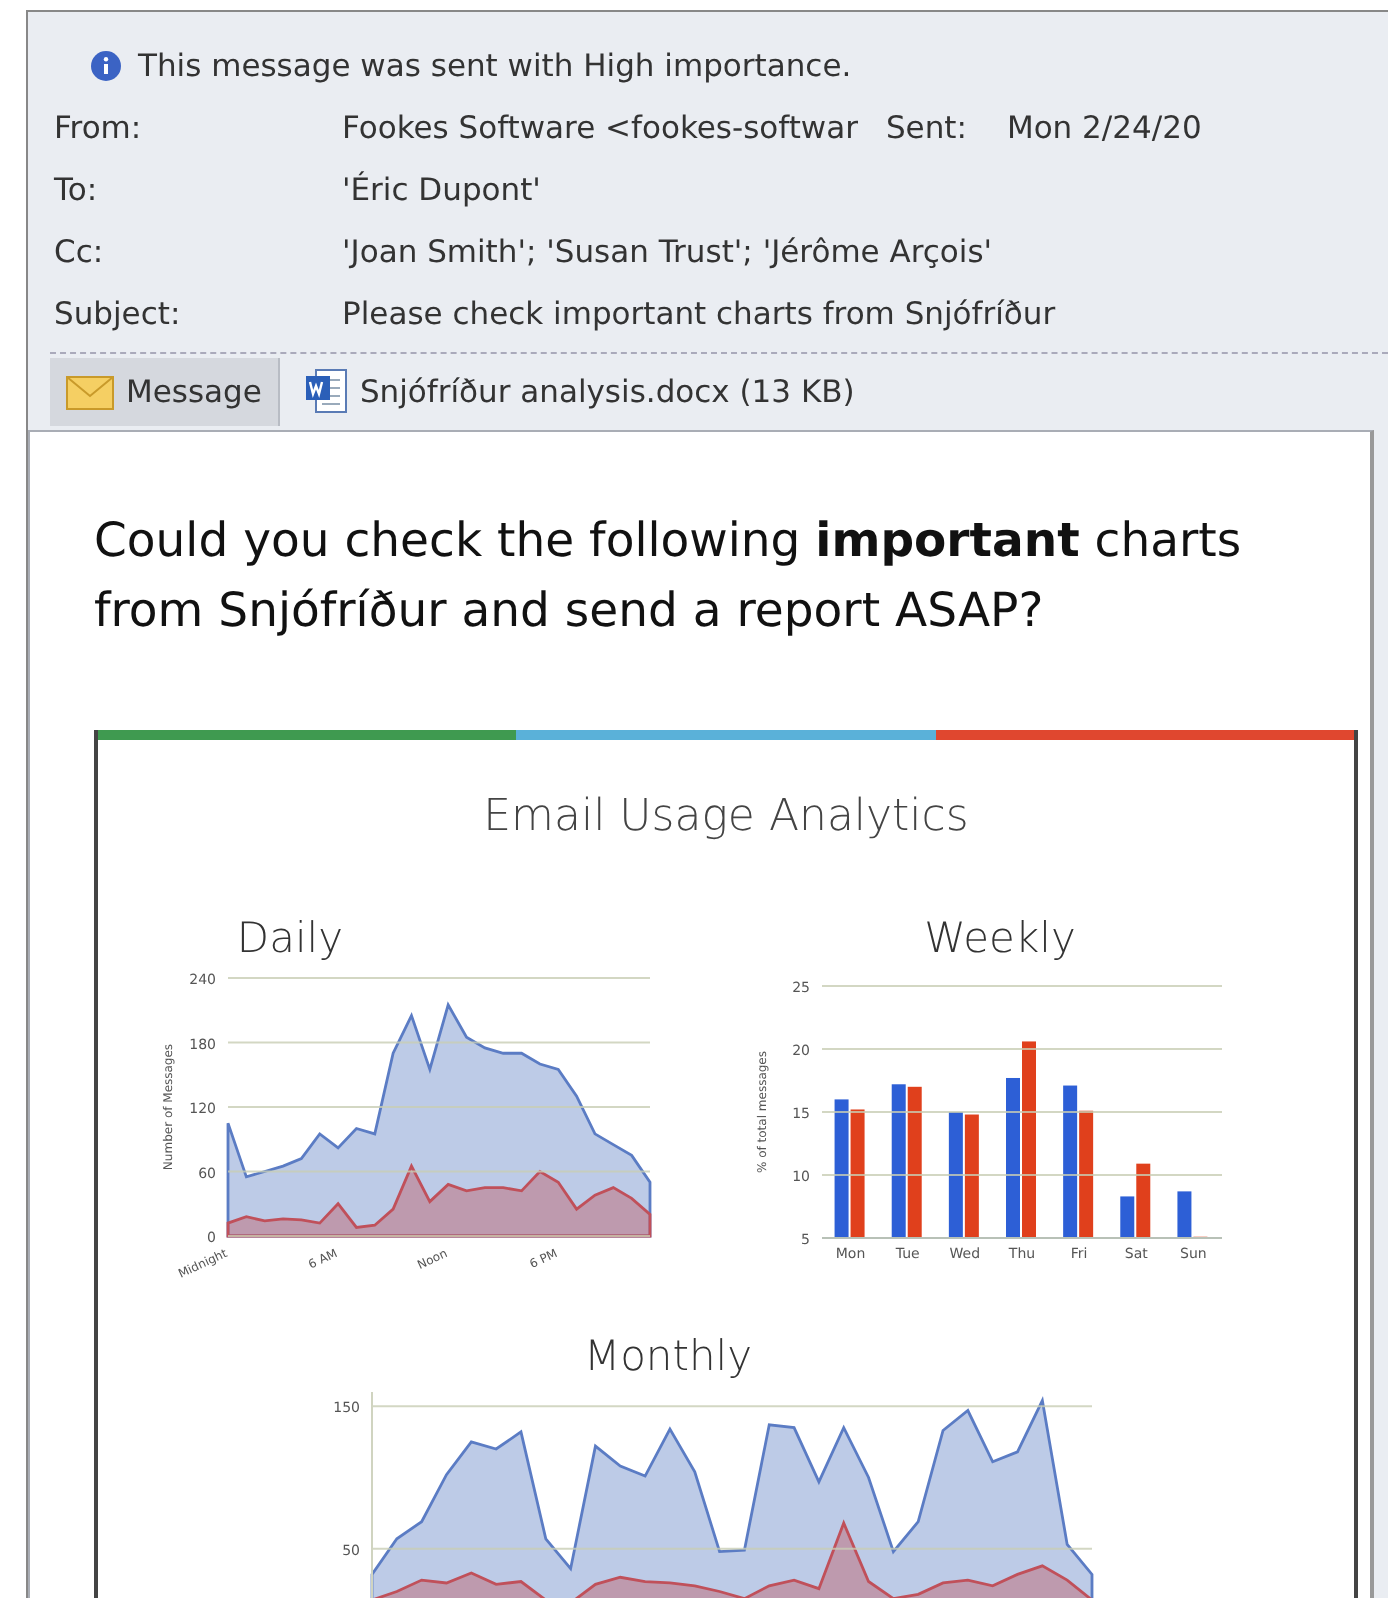 The height and width of the screenshot is (1598, 1388). Describe the element at coordinates (600, 127) in the screenshot. I see `field-value: Fookes Software <fookes-softwar` at that location.